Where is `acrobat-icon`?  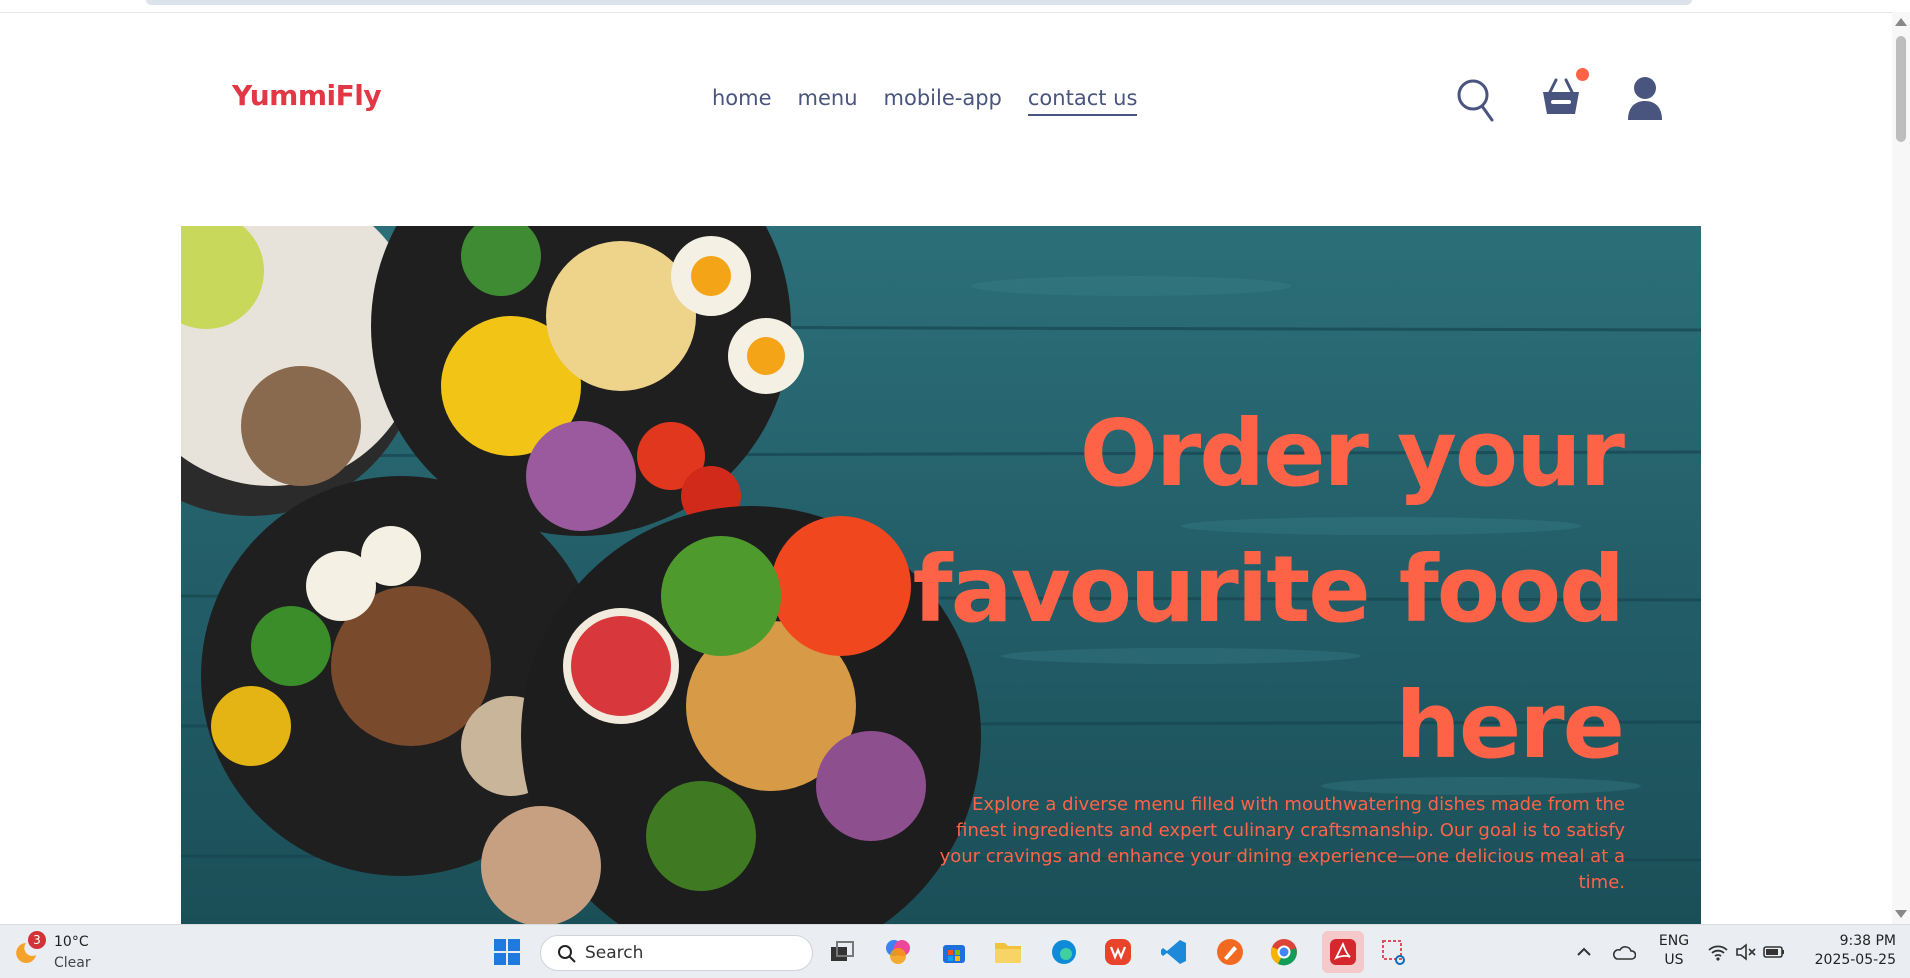 acrobat-icon is located at coordinates (1343, 952).